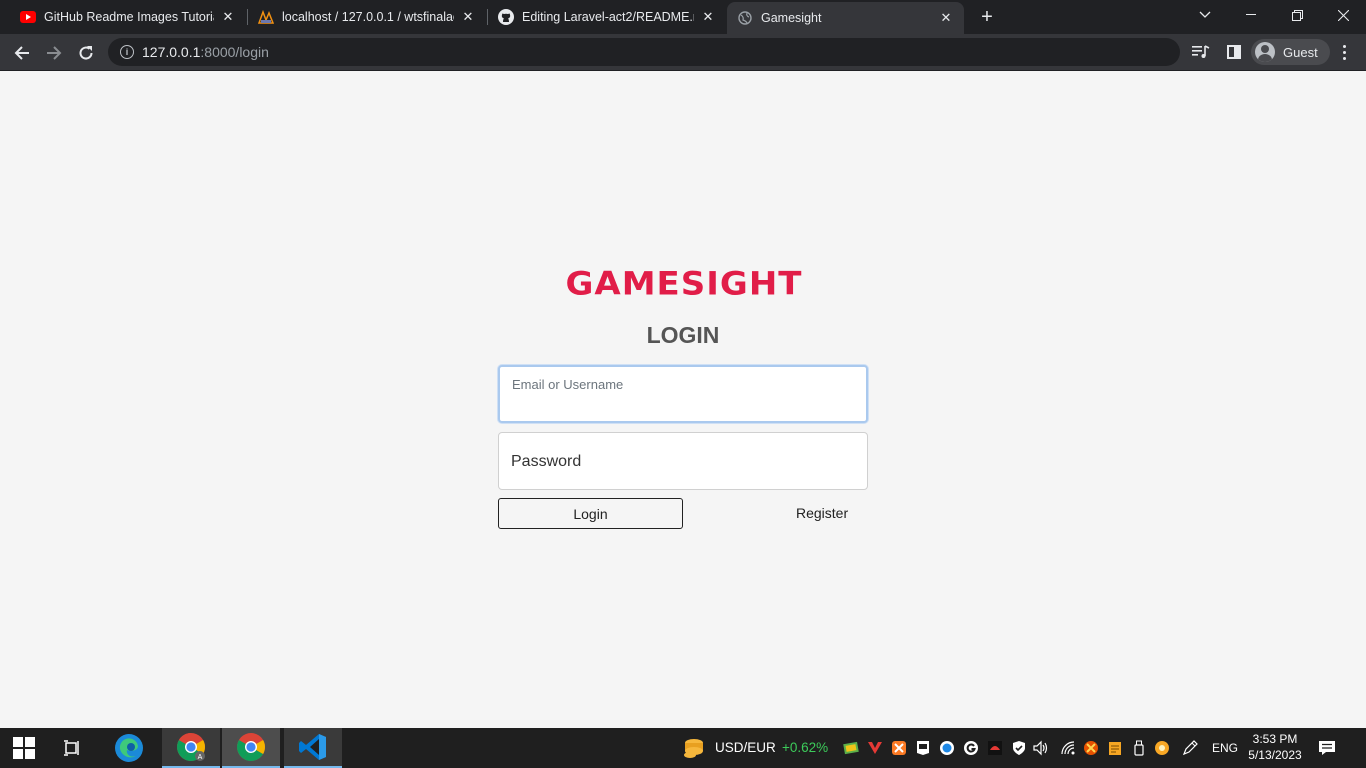 This screenshot has width=1366, height=768. What do you see at coordinates (971, 748) in the screenshot?
I see `grammarly-tray-icon` at bounding box center [971, 748].